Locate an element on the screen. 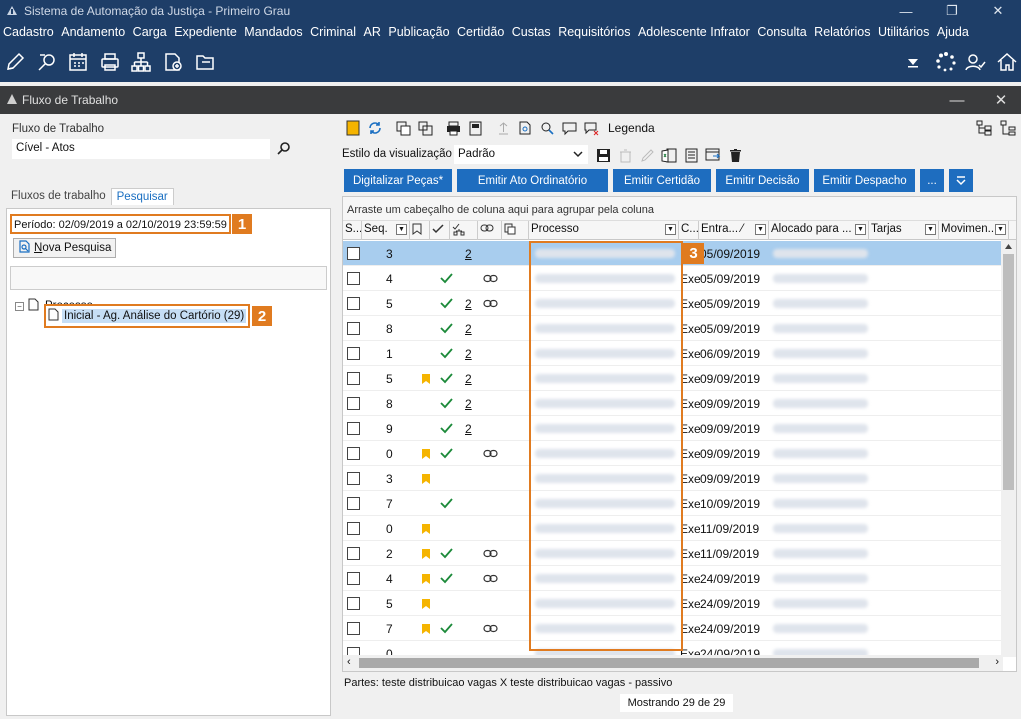  emitir-despacho-button: Emitir Despacho is located at coordinates (864, 180).